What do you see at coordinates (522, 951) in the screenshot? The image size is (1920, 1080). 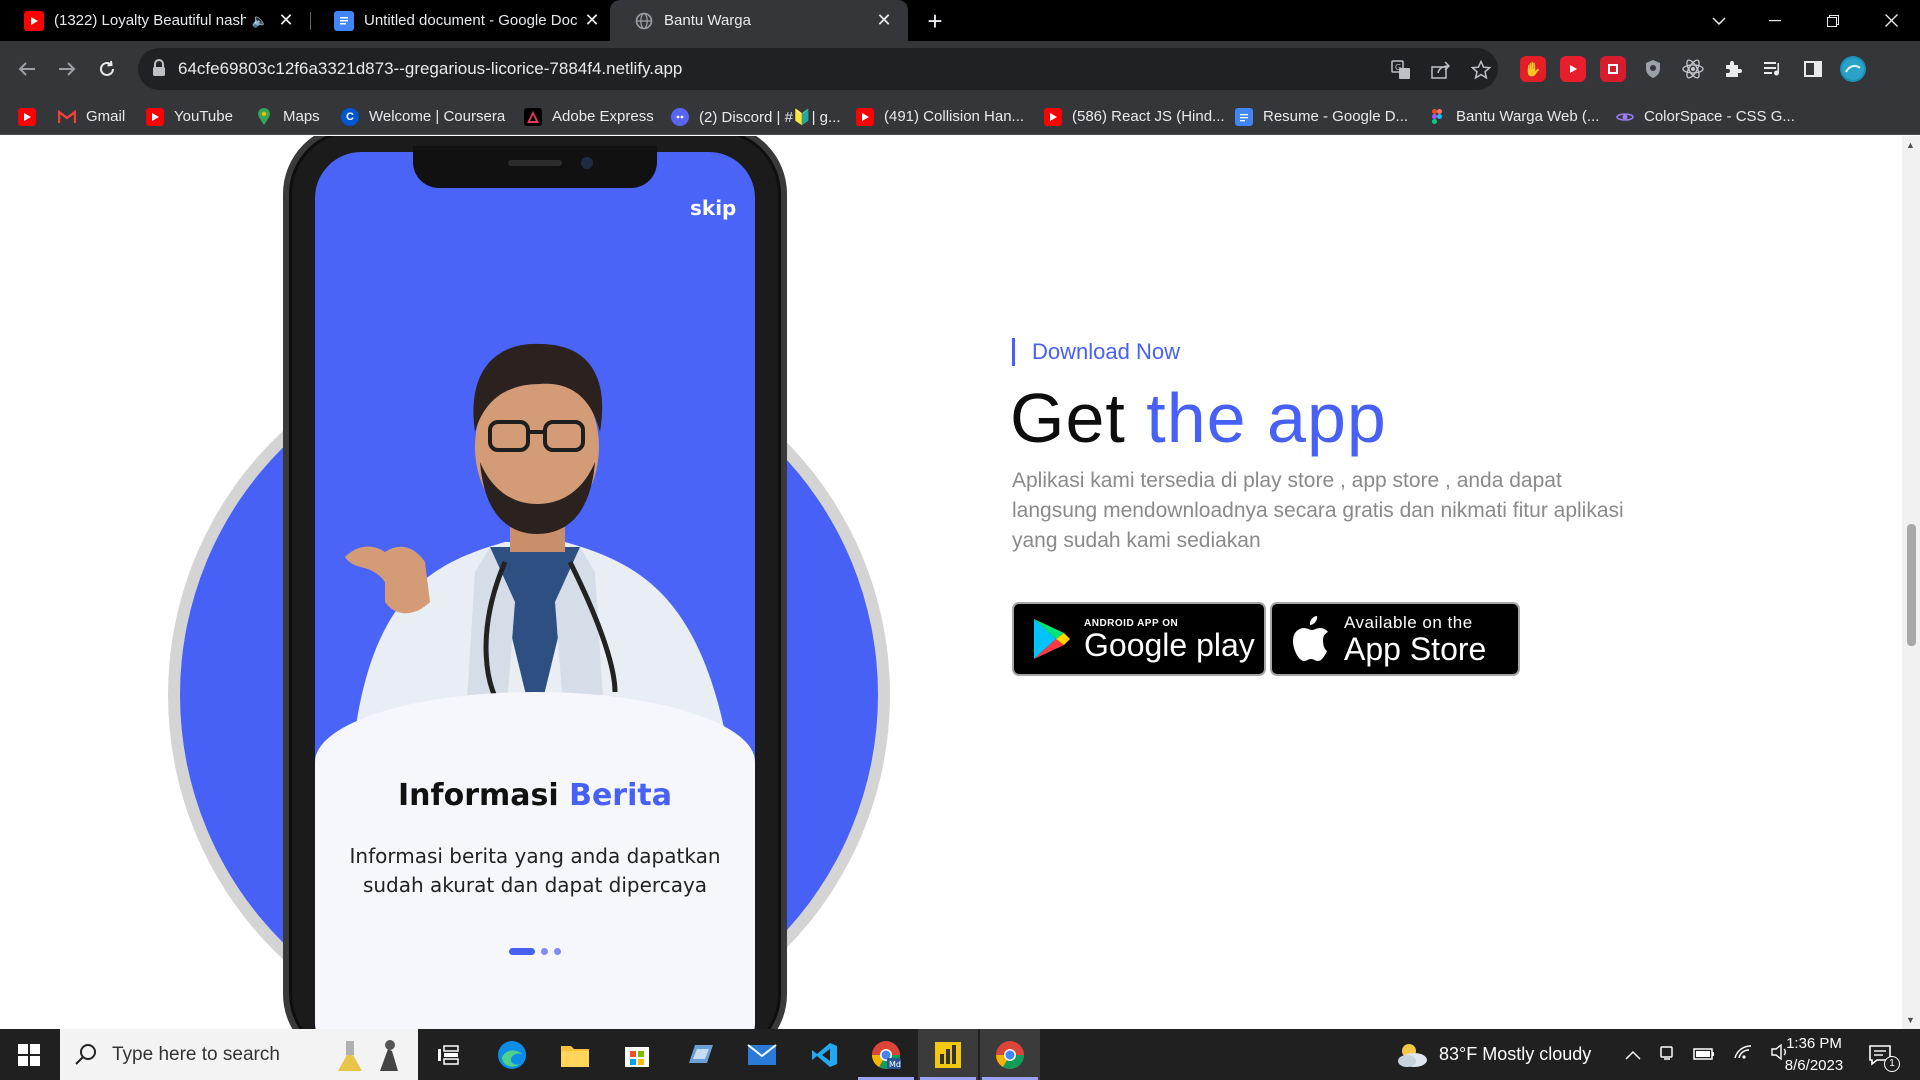 I see `carousel-dot-active` at bounding box center [522, 951].